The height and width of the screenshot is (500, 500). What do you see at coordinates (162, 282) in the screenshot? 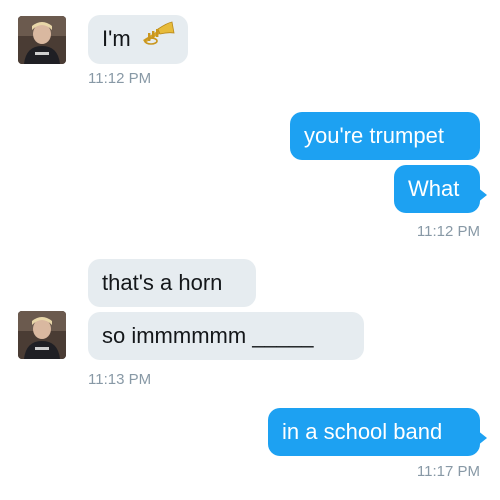
I see `message-text: that's a horn` at bounding box center [162, 282].